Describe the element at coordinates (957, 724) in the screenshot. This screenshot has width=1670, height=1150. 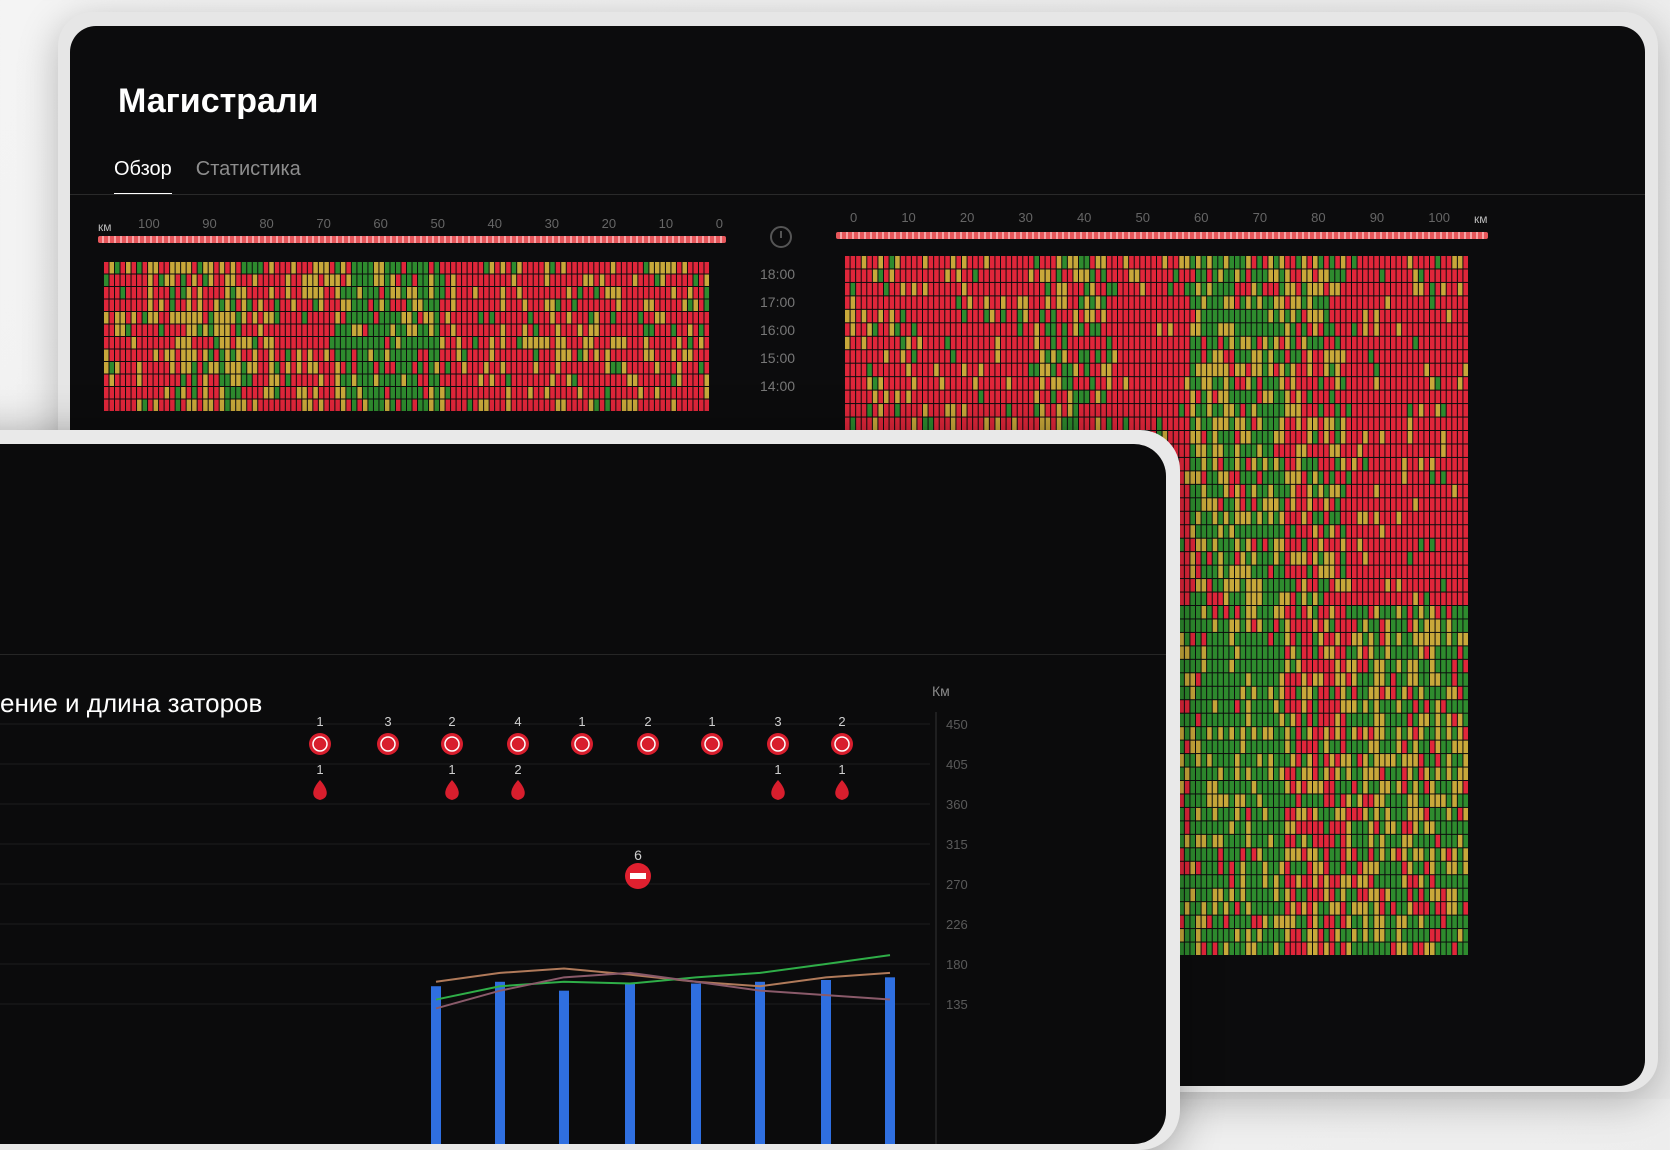
I see `y-tick-label: 450` at that location.